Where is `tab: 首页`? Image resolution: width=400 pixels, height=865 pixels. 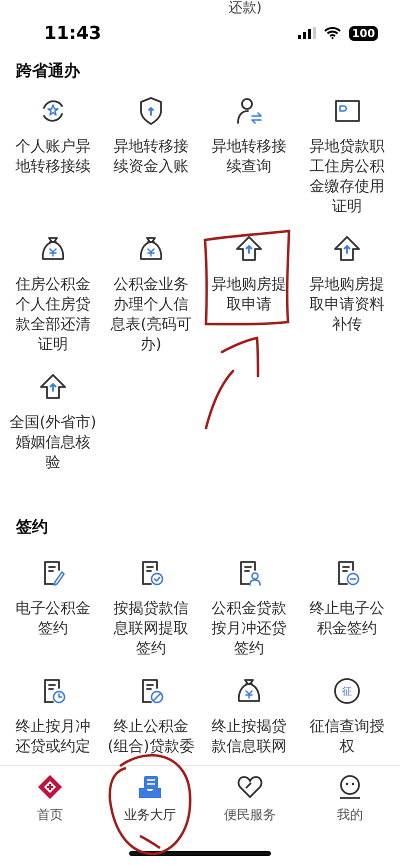 tab: 首页 is located at coordinates (50, 801).